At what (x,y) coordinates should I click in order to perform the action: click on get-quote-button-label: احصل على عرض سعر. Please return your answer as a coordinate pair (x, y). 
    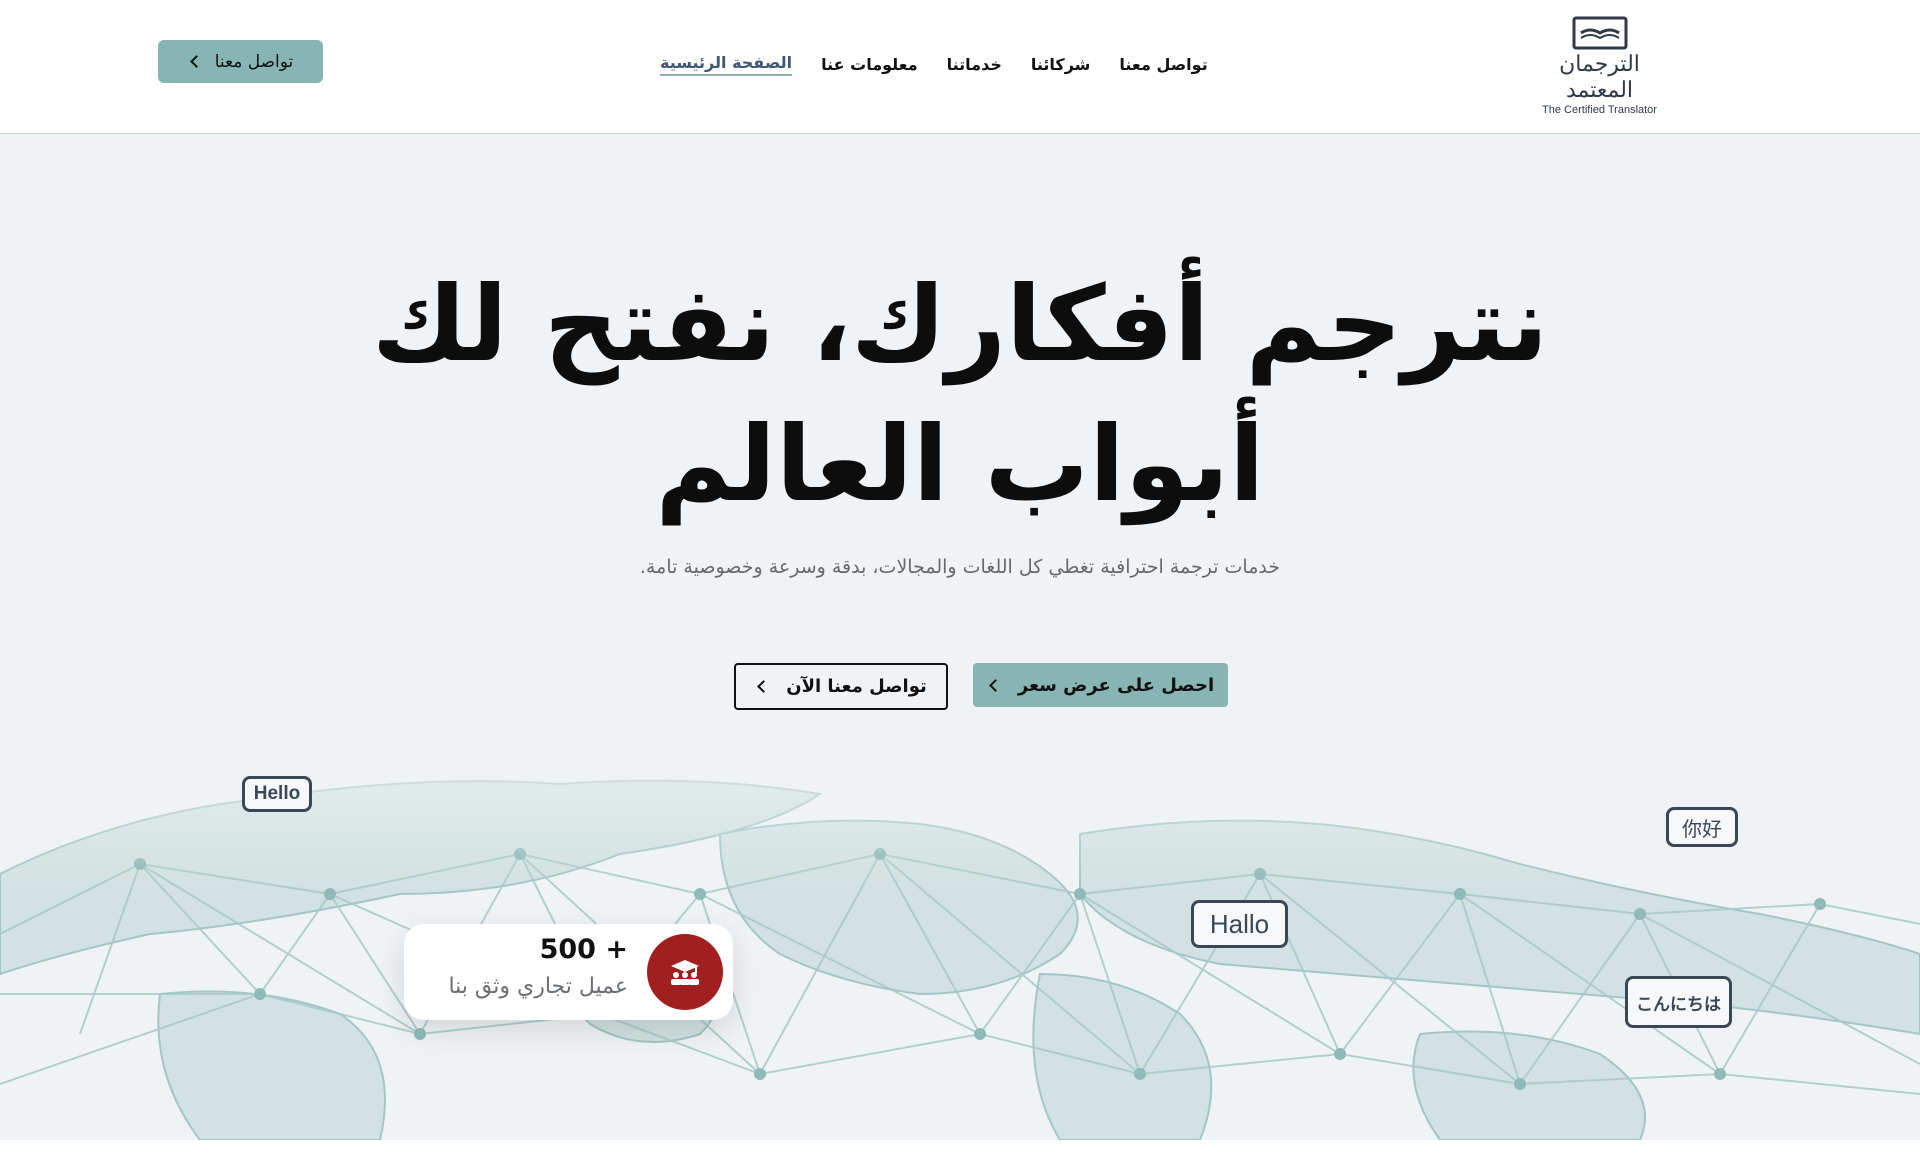
    Looking at the image, I should click on (1116, 685).